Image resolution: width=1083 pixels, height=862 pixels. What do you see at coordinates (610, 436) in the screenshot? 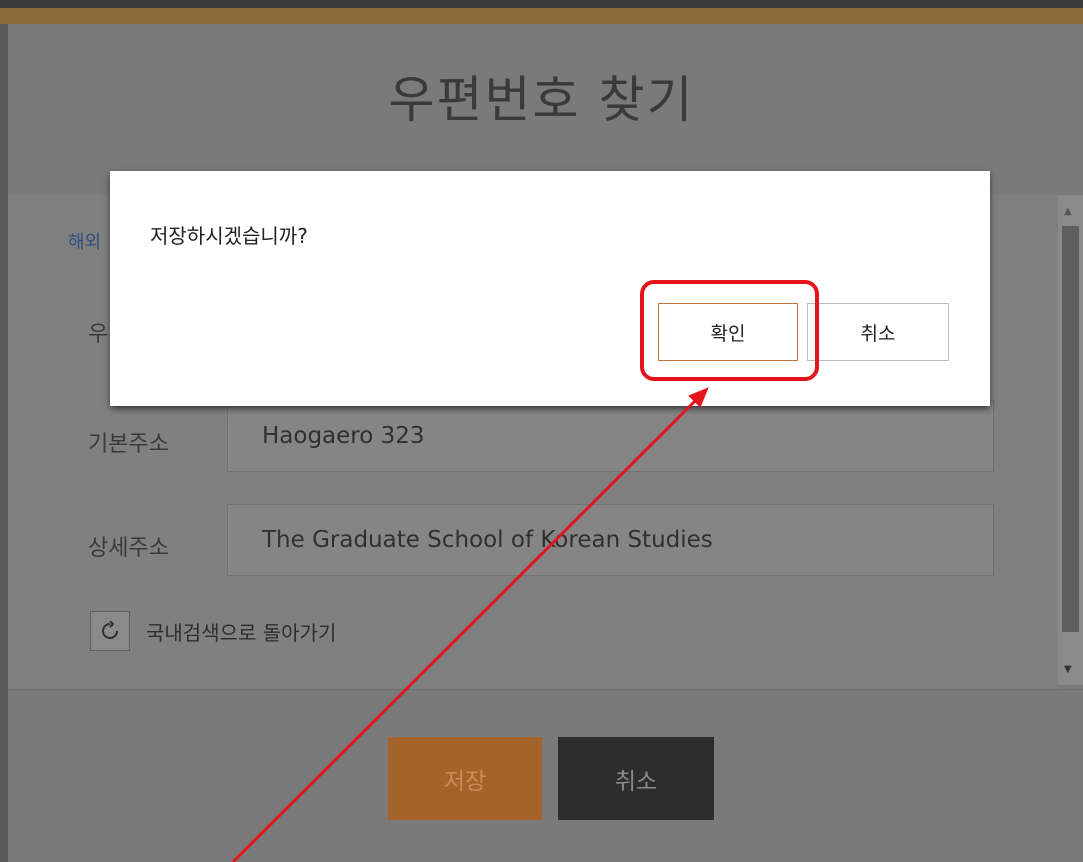
I see `basic-address-field: Haogaero 323` at bounding box center [610, 436].